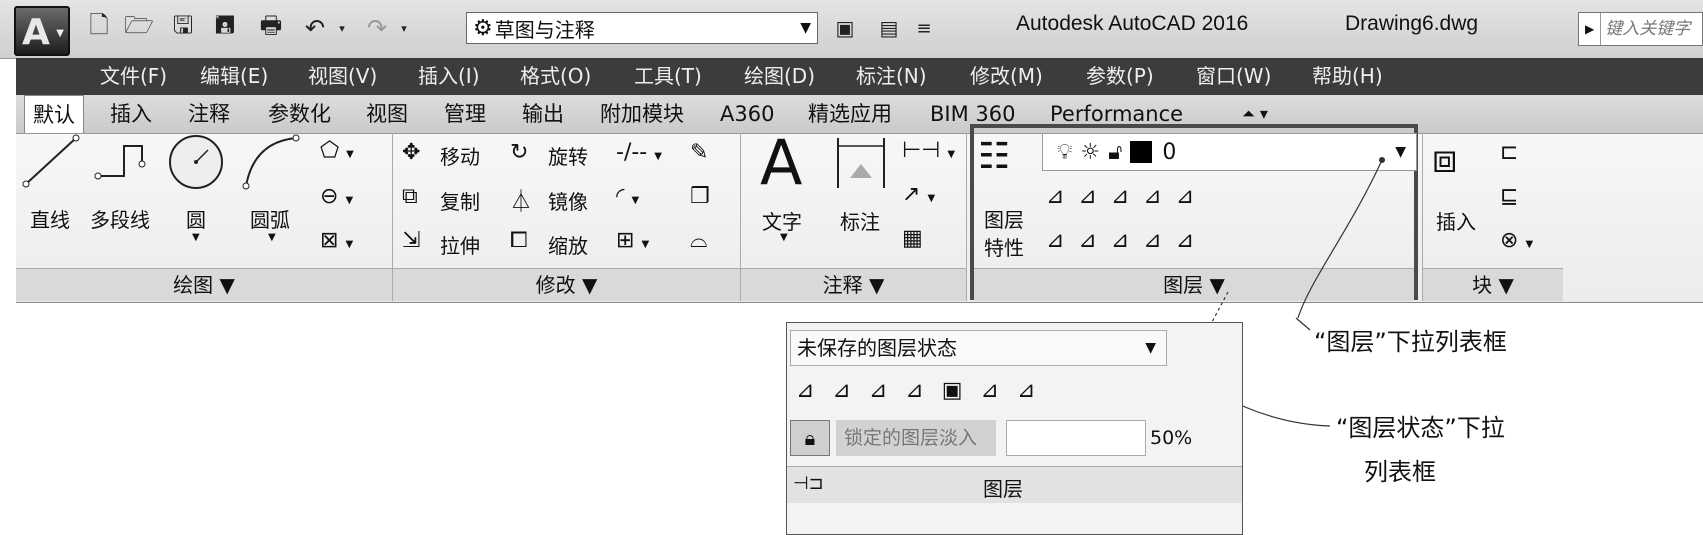 Image resolution: width=1703 pixels, height=535 pixels. What do you see at coordinates (877, 348) in the screenshot?
I see `layer-state-value: 未保存的图层状态` at bounding box center [877, 348].